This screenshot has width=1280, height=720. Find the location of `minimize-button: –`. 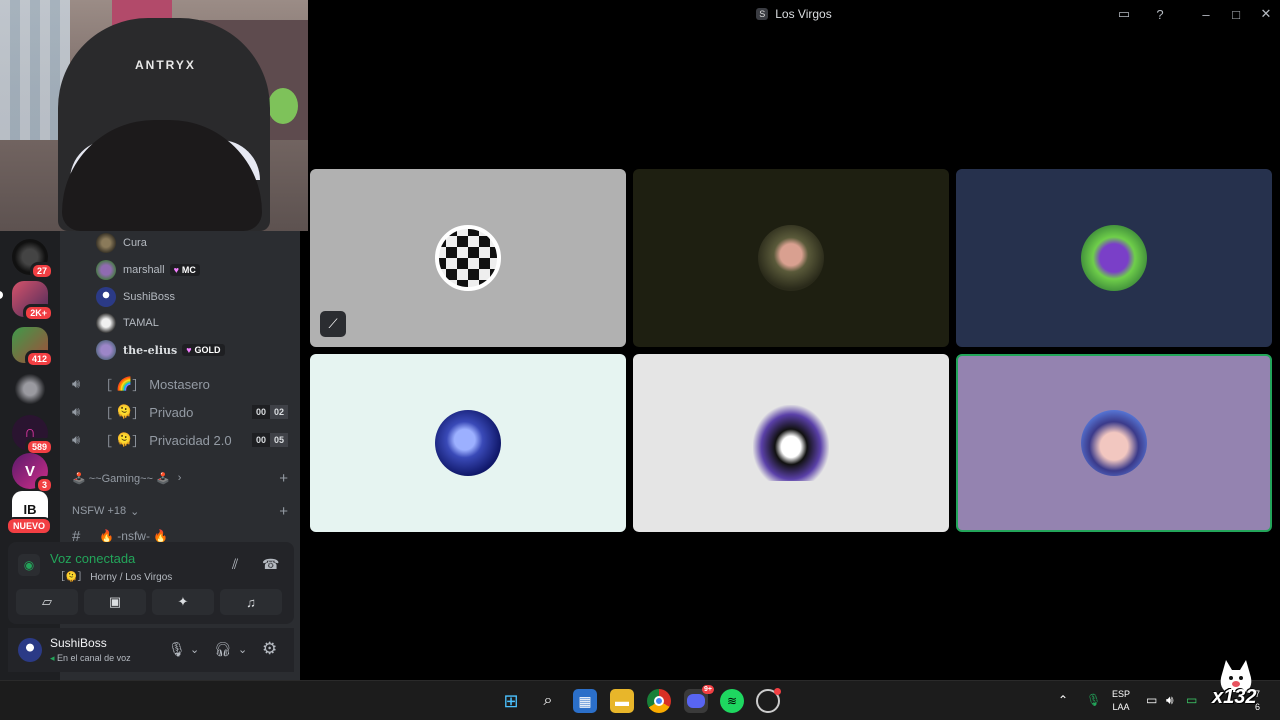

minimize-button: – is located at coordinates (1206, 14).